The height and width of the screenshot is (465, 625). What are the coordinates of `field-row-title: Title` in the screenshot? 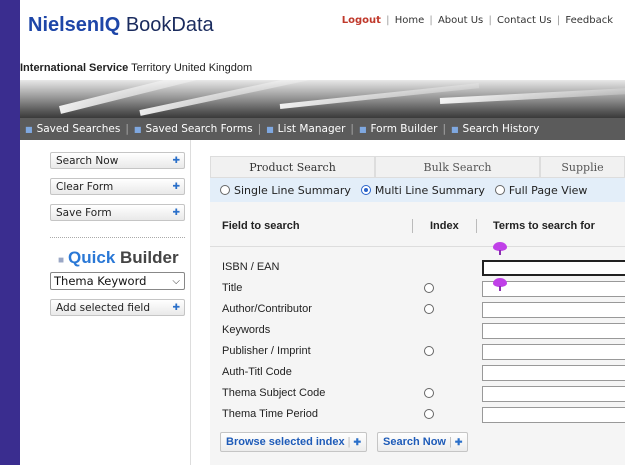 It's located at (417, 288).